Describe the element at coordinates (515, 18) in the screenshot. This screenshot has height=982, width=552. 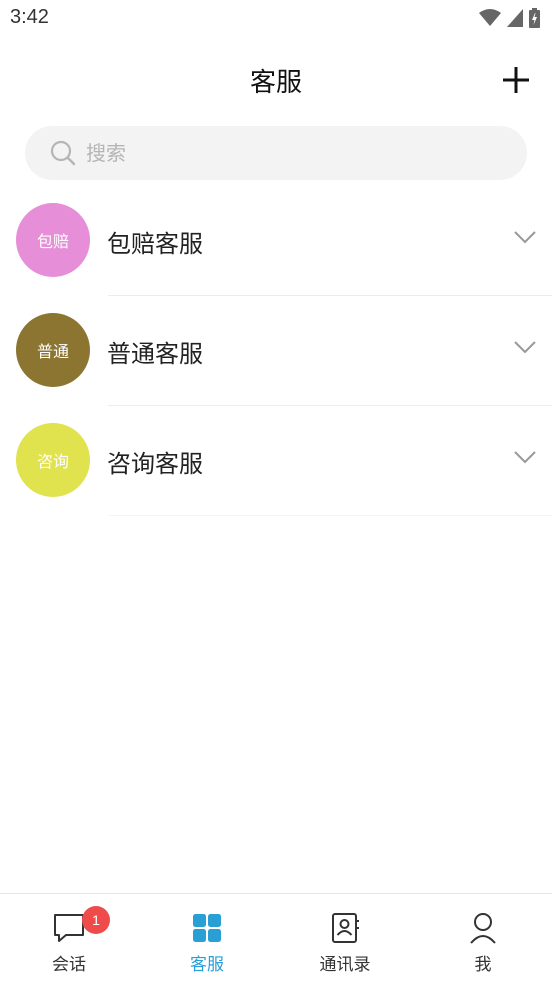
I see `cellular-signal-icon` at that location.